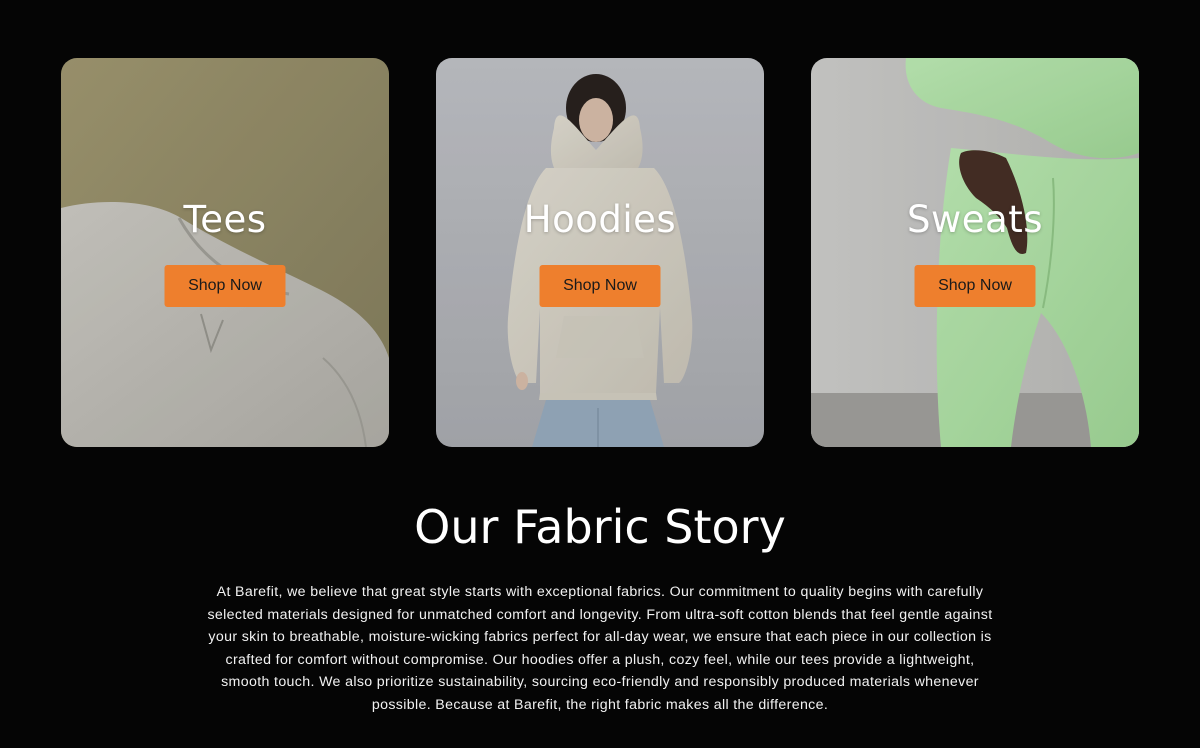  I want to click on card-title: Sweats, so click(975, 219).